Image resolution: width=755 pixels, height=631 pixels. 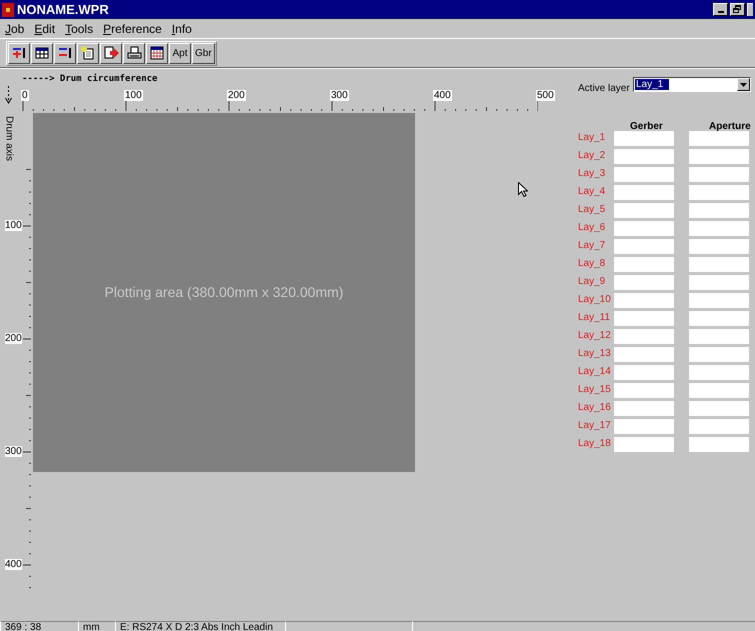 I want to click on ruler-label: 500, so click(x=545, y=95).